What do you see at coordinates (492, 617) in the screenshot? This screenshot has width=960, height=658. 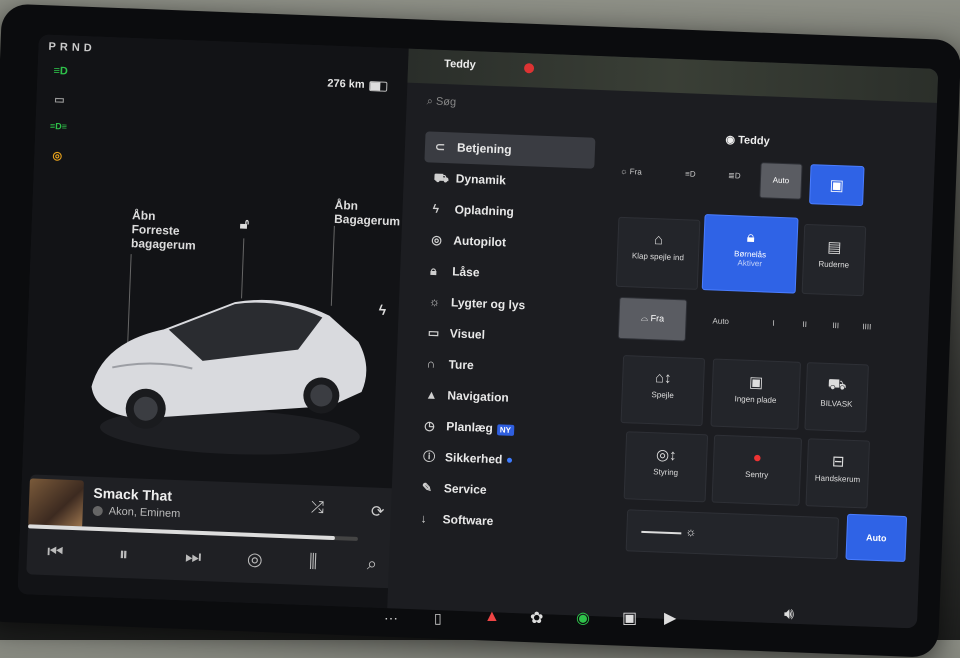 I see `navigation-app-icon: ▲` at bounding box center [492, 617].